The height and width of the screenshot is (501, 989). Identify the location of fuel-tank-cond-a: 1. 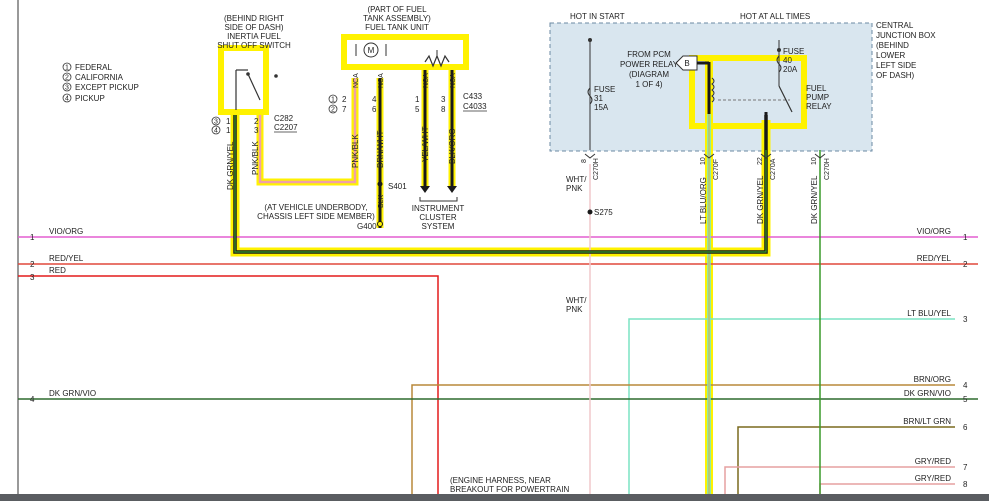
(333, 100).